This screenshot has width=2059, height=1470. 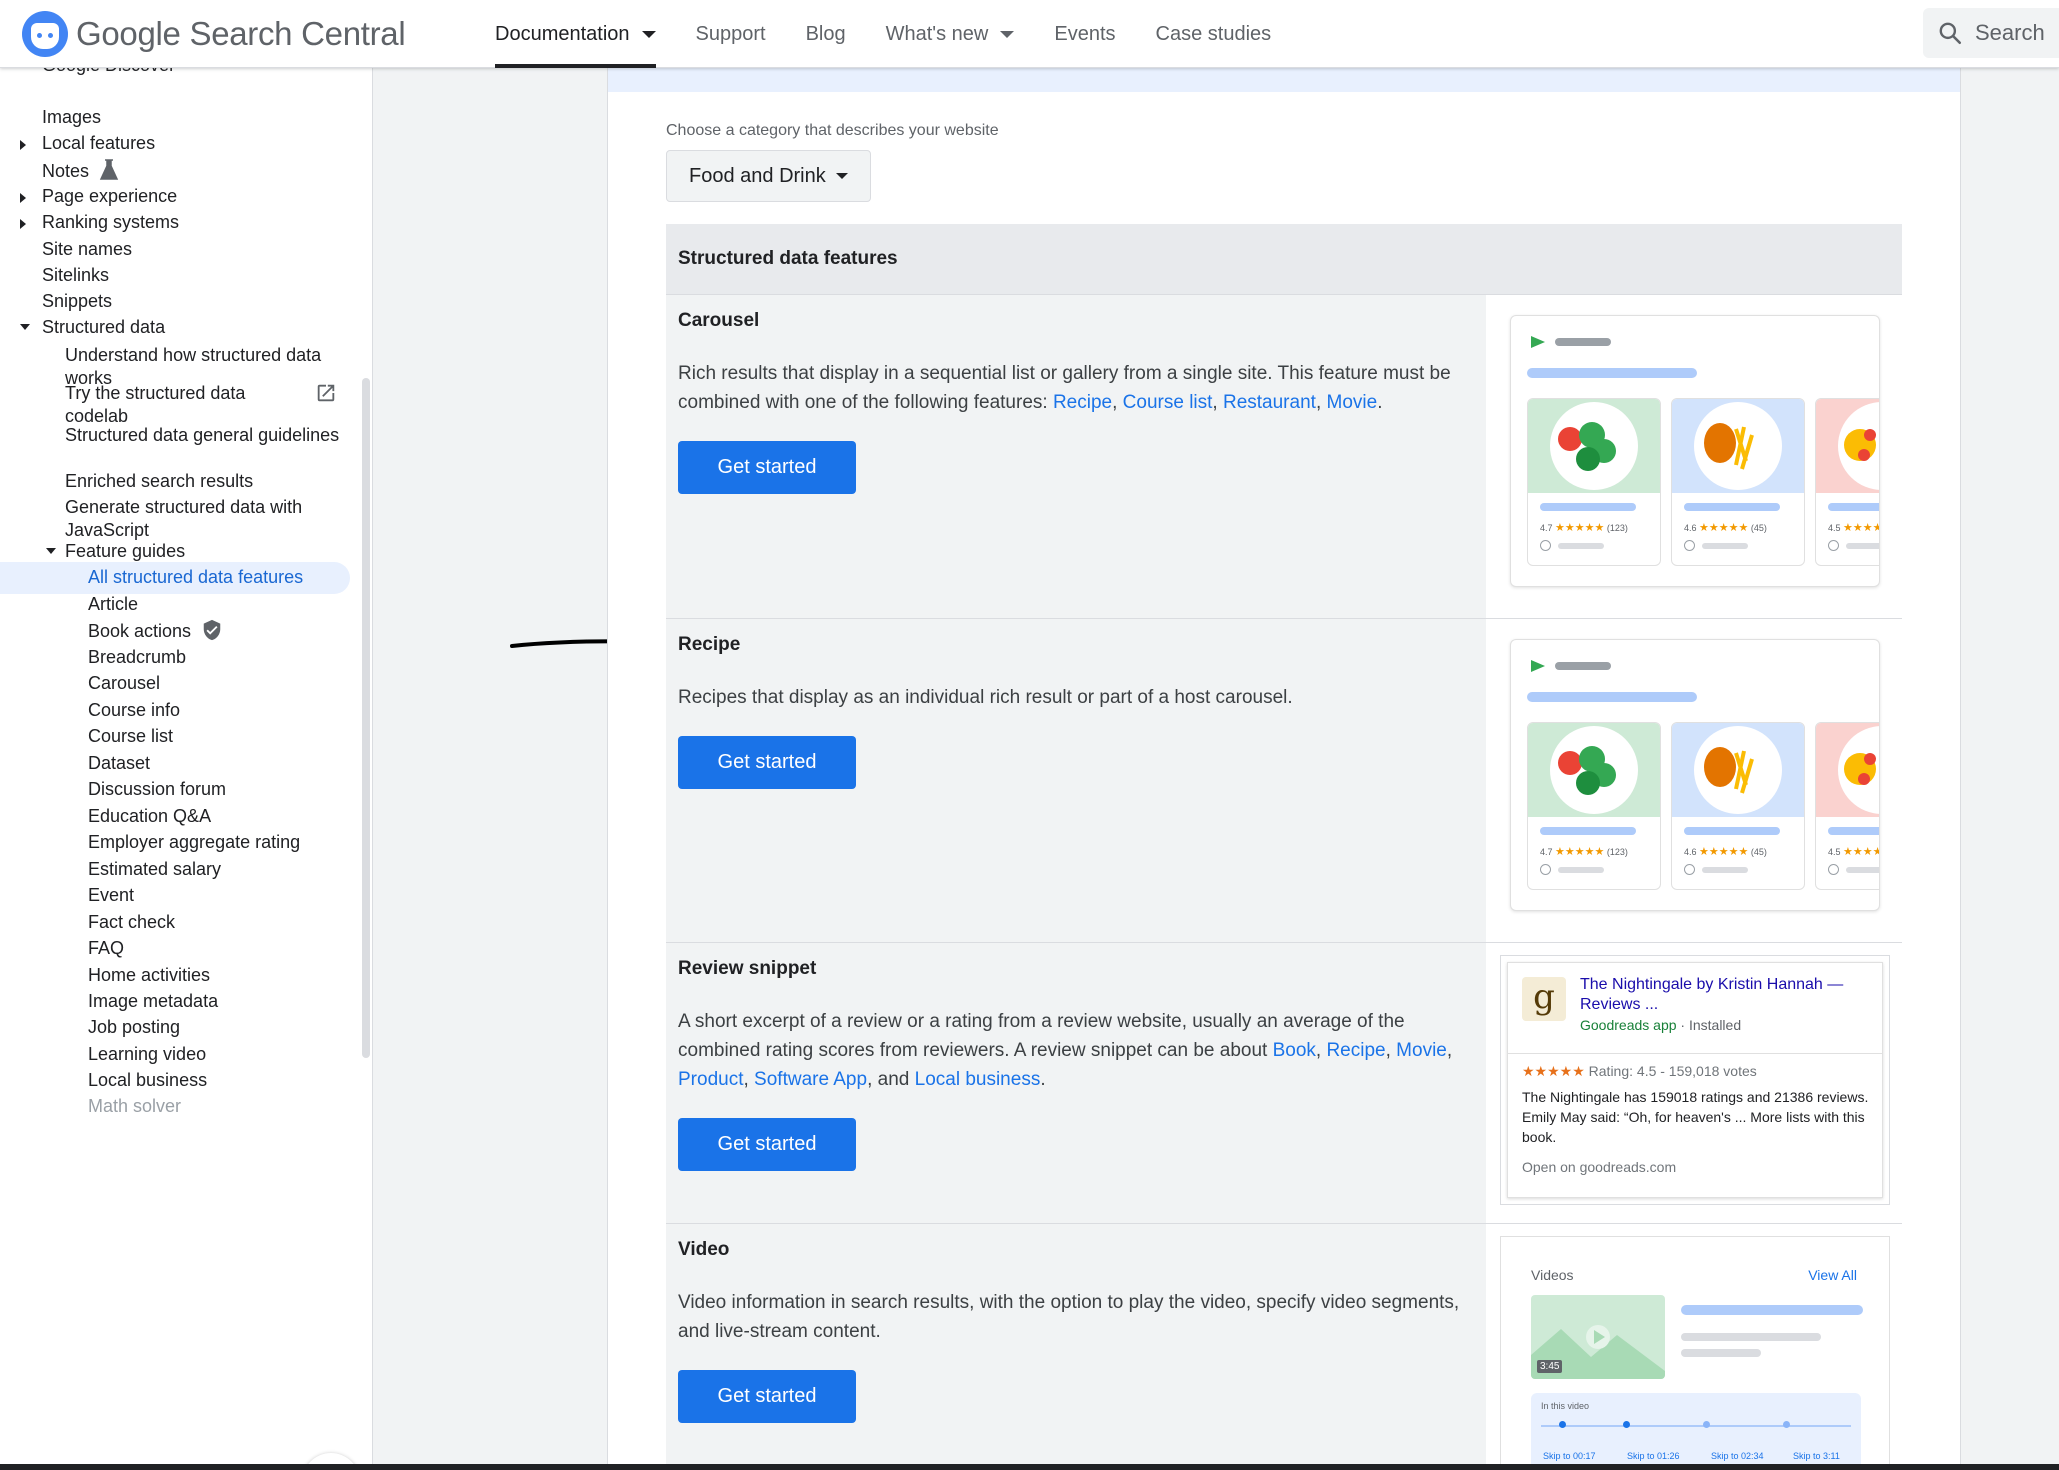 I want to click on sidebar-item-book-actions: Book actions, so click(x=155, y=633).